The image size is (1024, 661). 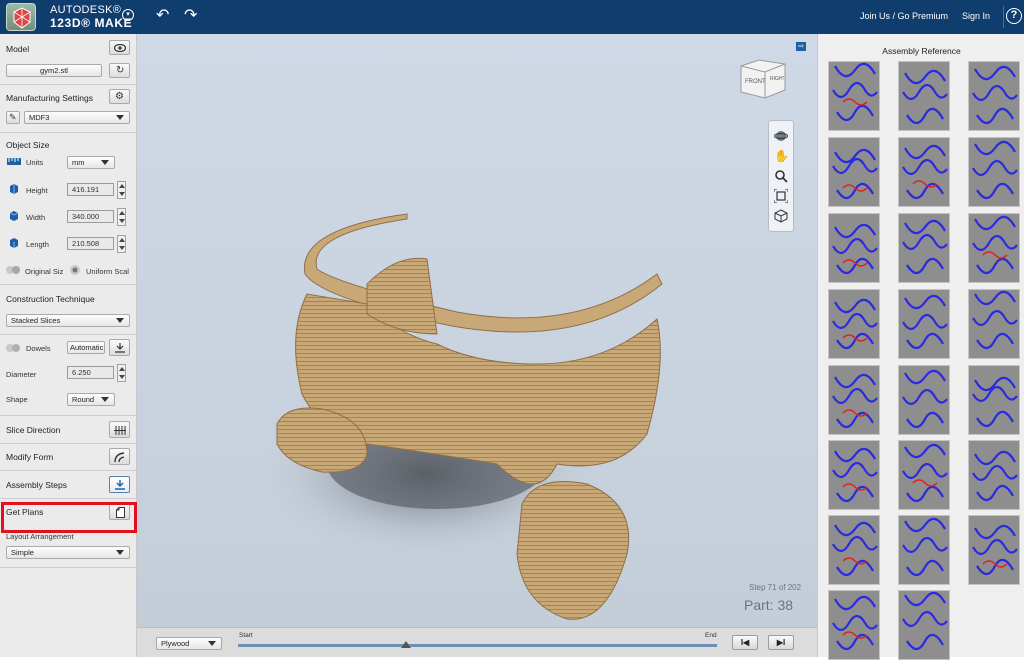 I want to click on redo-icon: ↷, so click(x=190, y=16).